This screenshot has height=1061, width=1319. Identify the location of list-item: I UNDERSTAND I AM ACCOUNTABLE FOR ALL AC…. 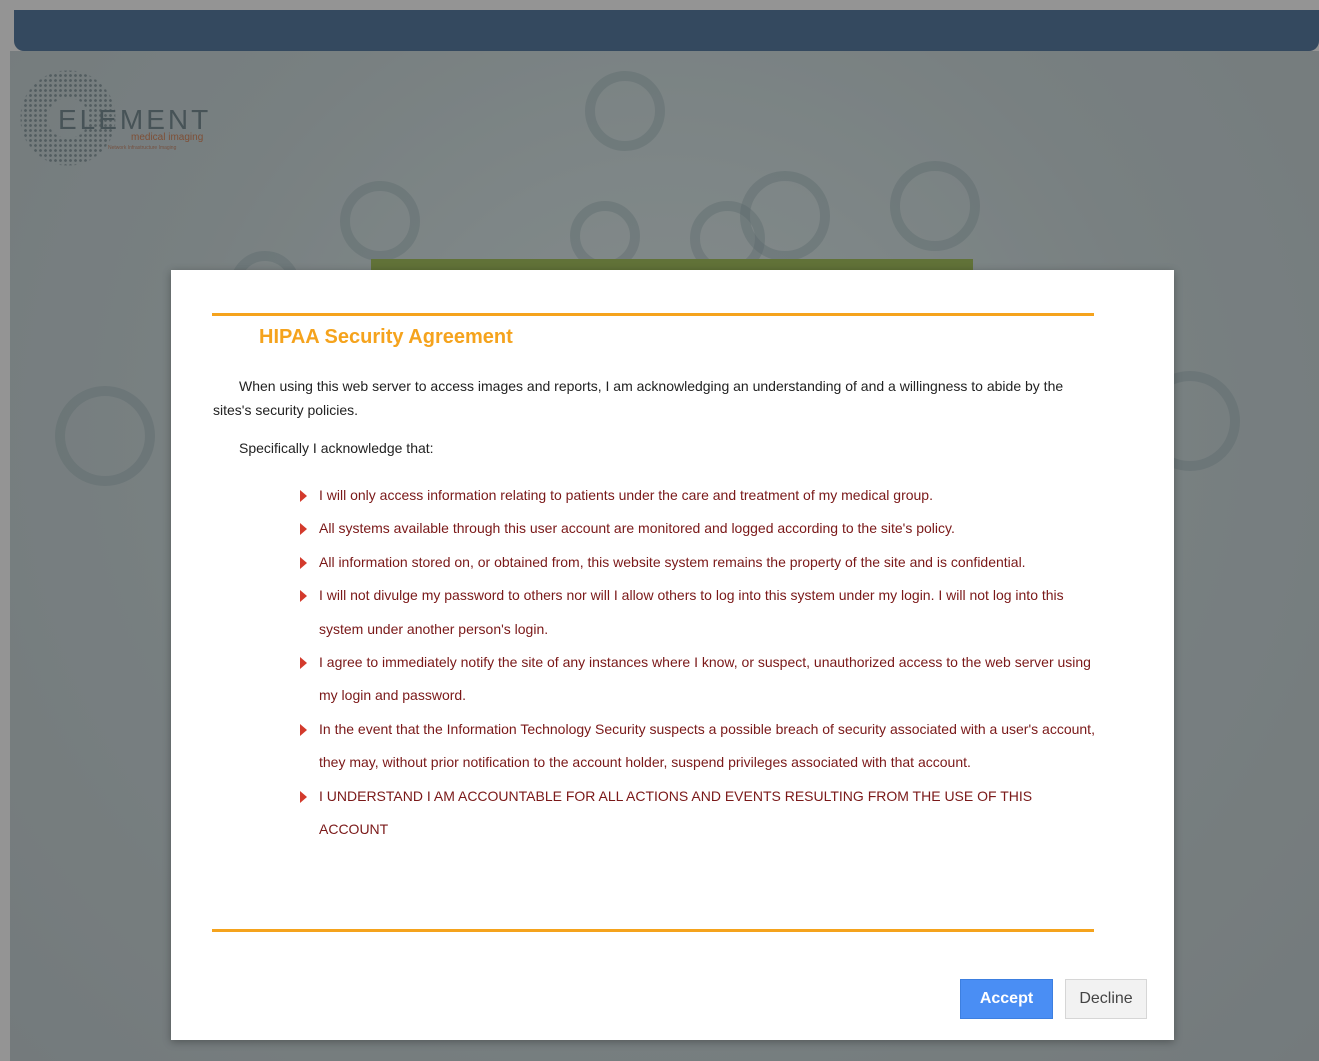
(699, 813).